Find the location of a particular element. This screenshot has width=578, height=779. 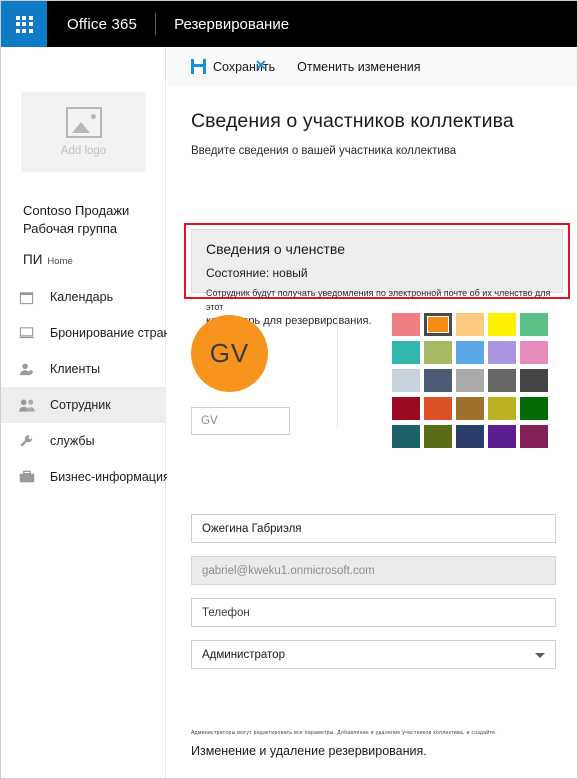

save-icon is located at coordinates (198, 66).